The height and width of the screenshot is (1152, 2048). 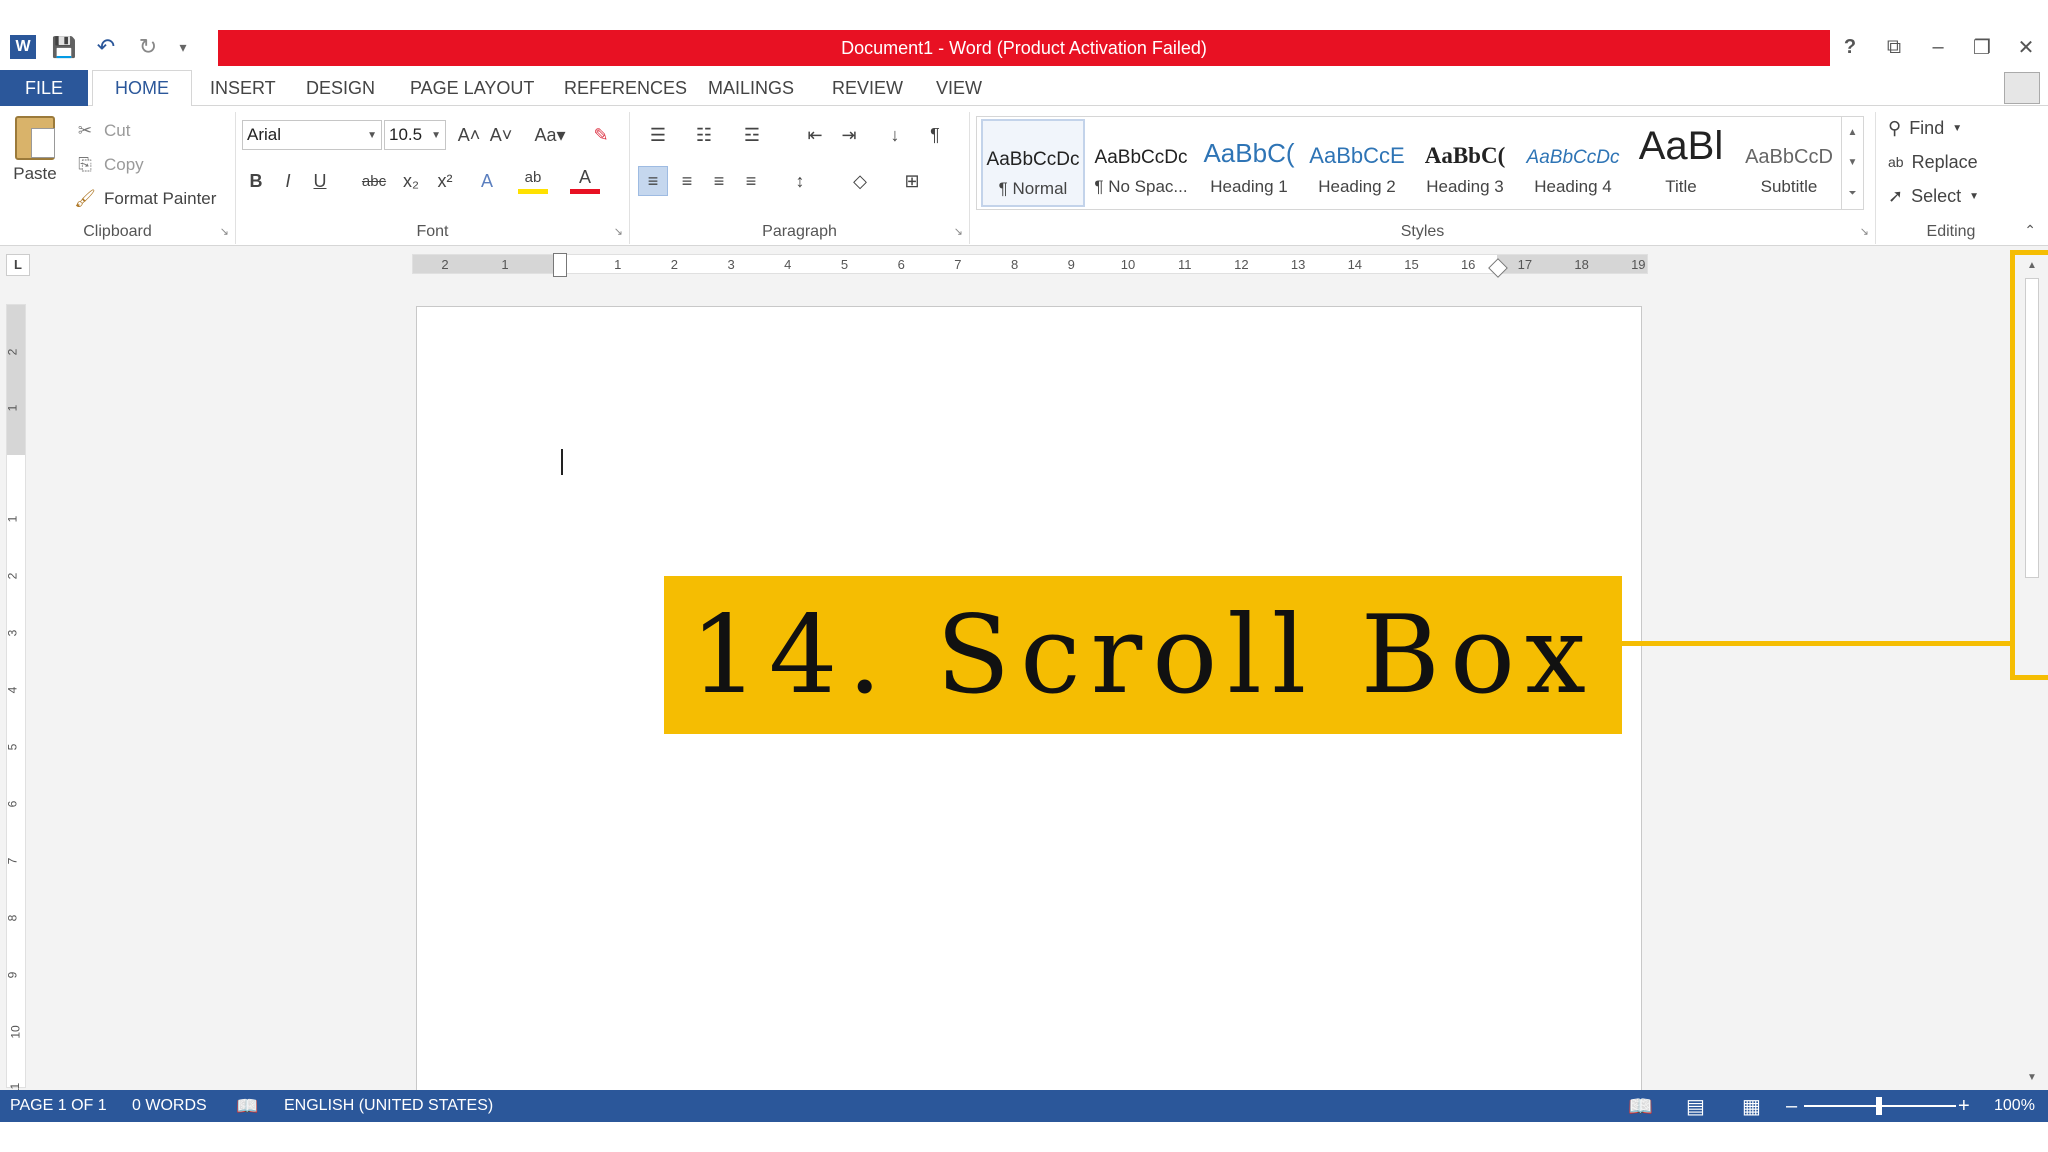 What do you see at coordinates (1982, 47) in the screenshot?
I see `restore-button: ❐` at bounding box center [1982, 47].